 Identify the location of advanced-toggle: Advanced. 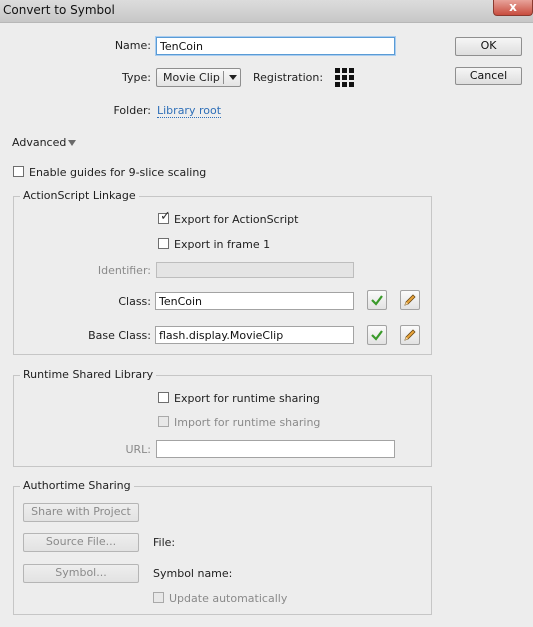
(52, 143).